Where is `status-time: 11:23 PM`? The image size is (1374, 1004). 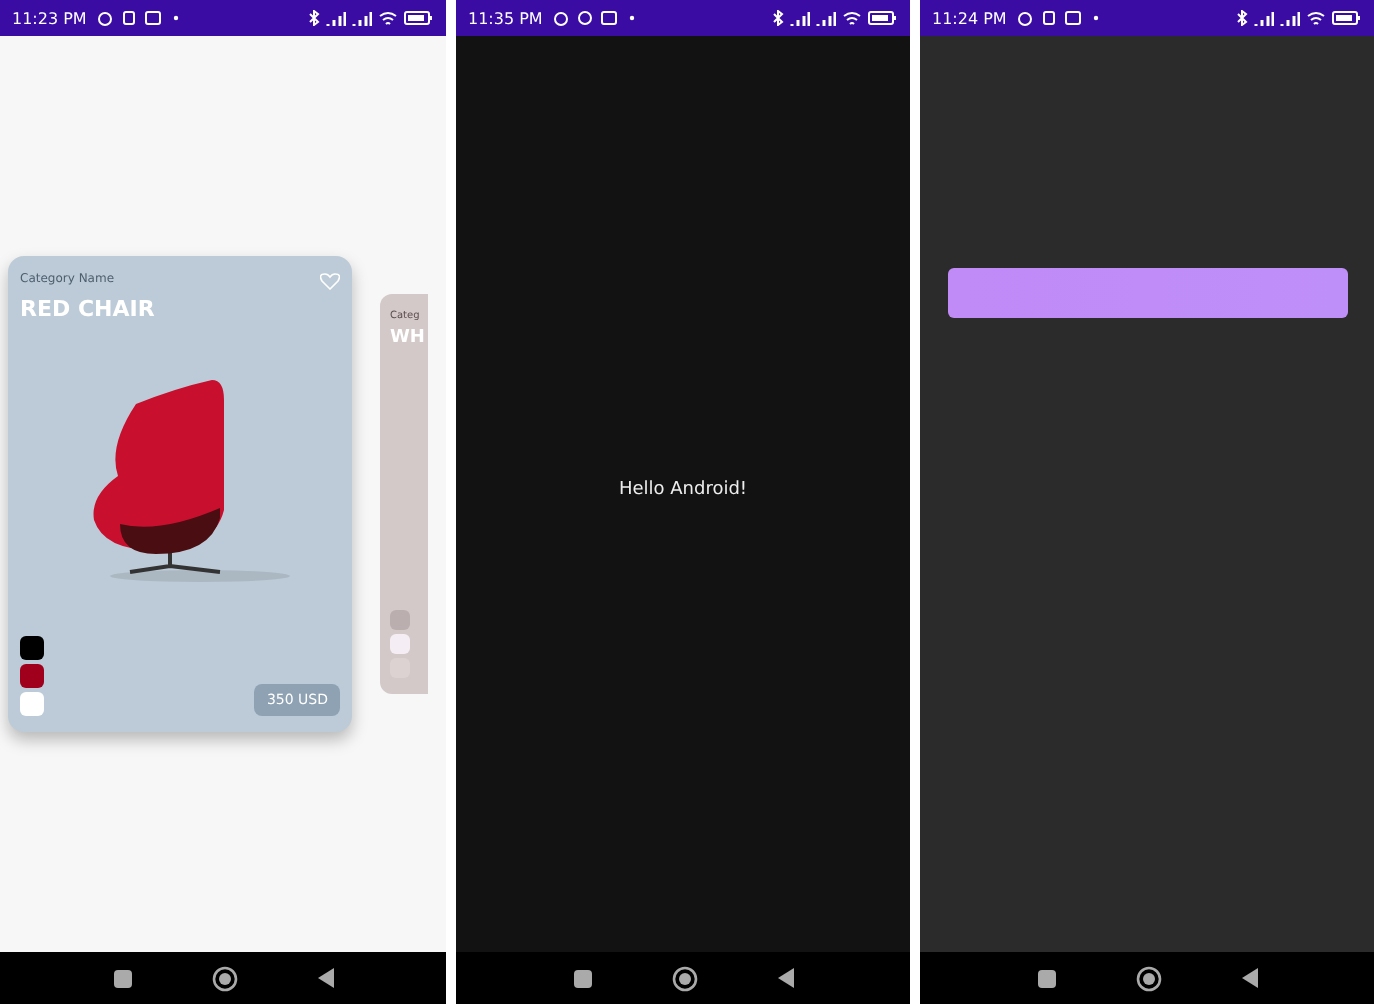
status-time: 11:23 PM is located at coordinates (49, 18).